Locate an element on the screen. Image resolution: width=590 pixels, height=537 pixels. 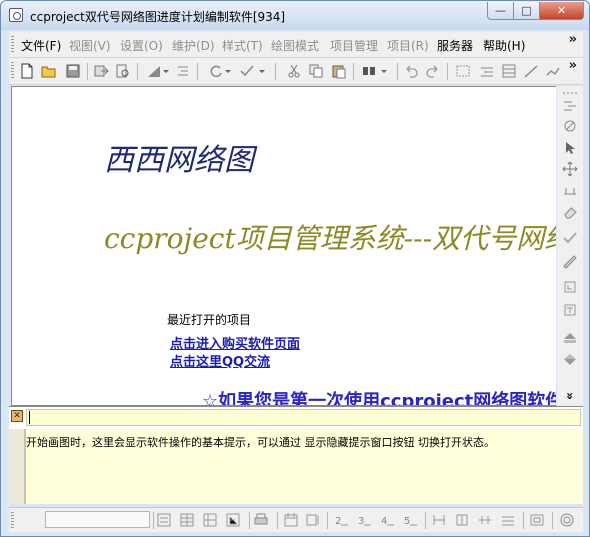
open-folder-icon is located at coordinates (49, 71).